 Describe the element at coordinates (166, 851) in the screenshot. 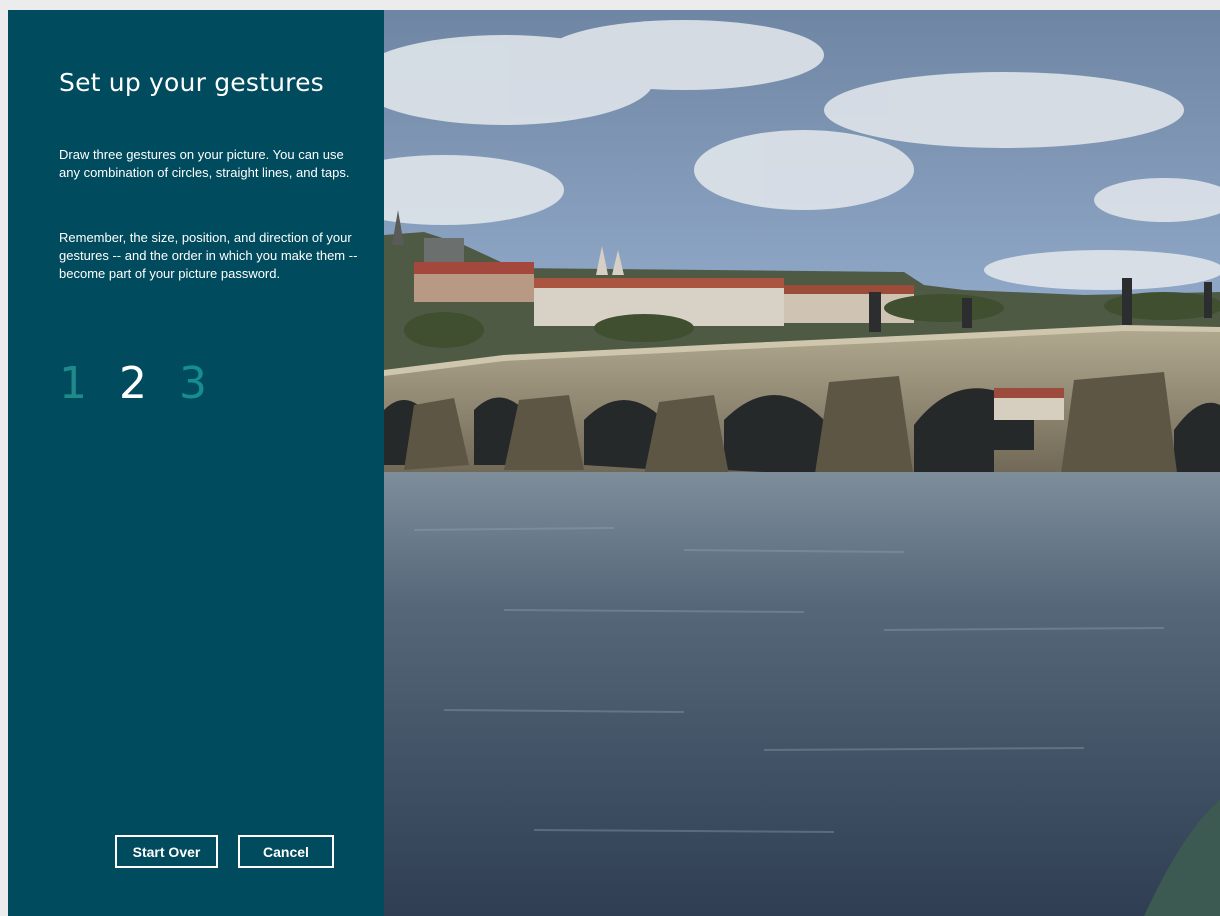

I see `start-over-button: Start Over` at that location.